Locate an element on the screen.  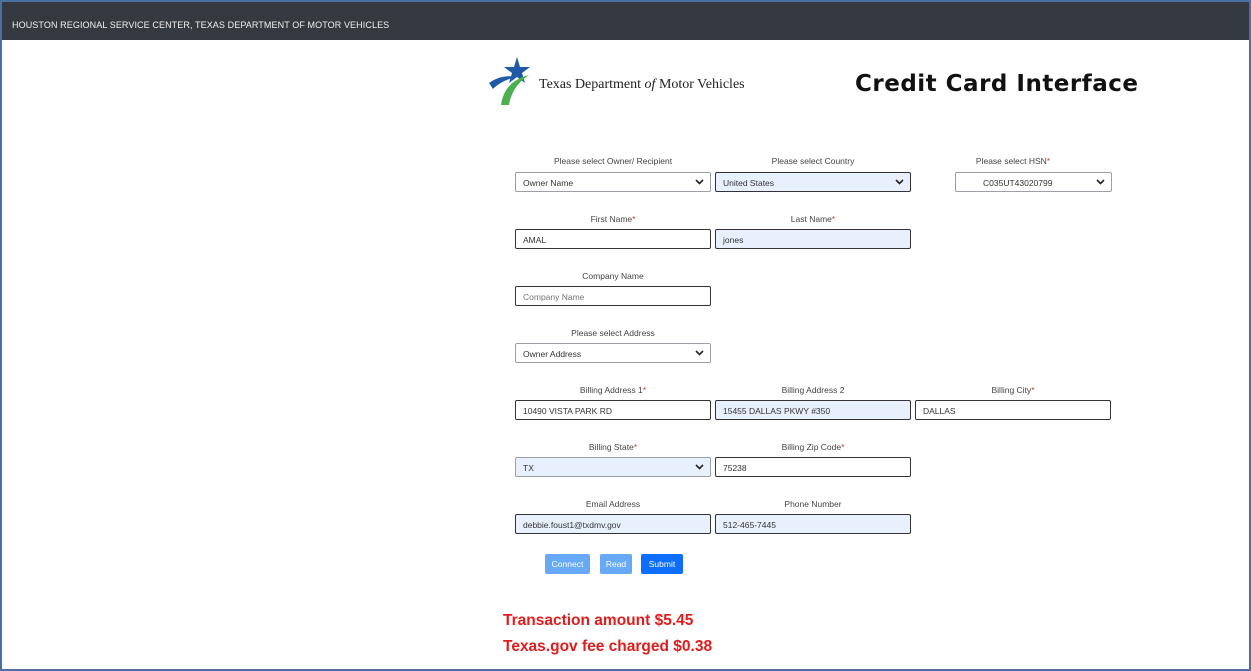
billing-address2-label: Billing Address 2 is located at coordinates (813, 390).